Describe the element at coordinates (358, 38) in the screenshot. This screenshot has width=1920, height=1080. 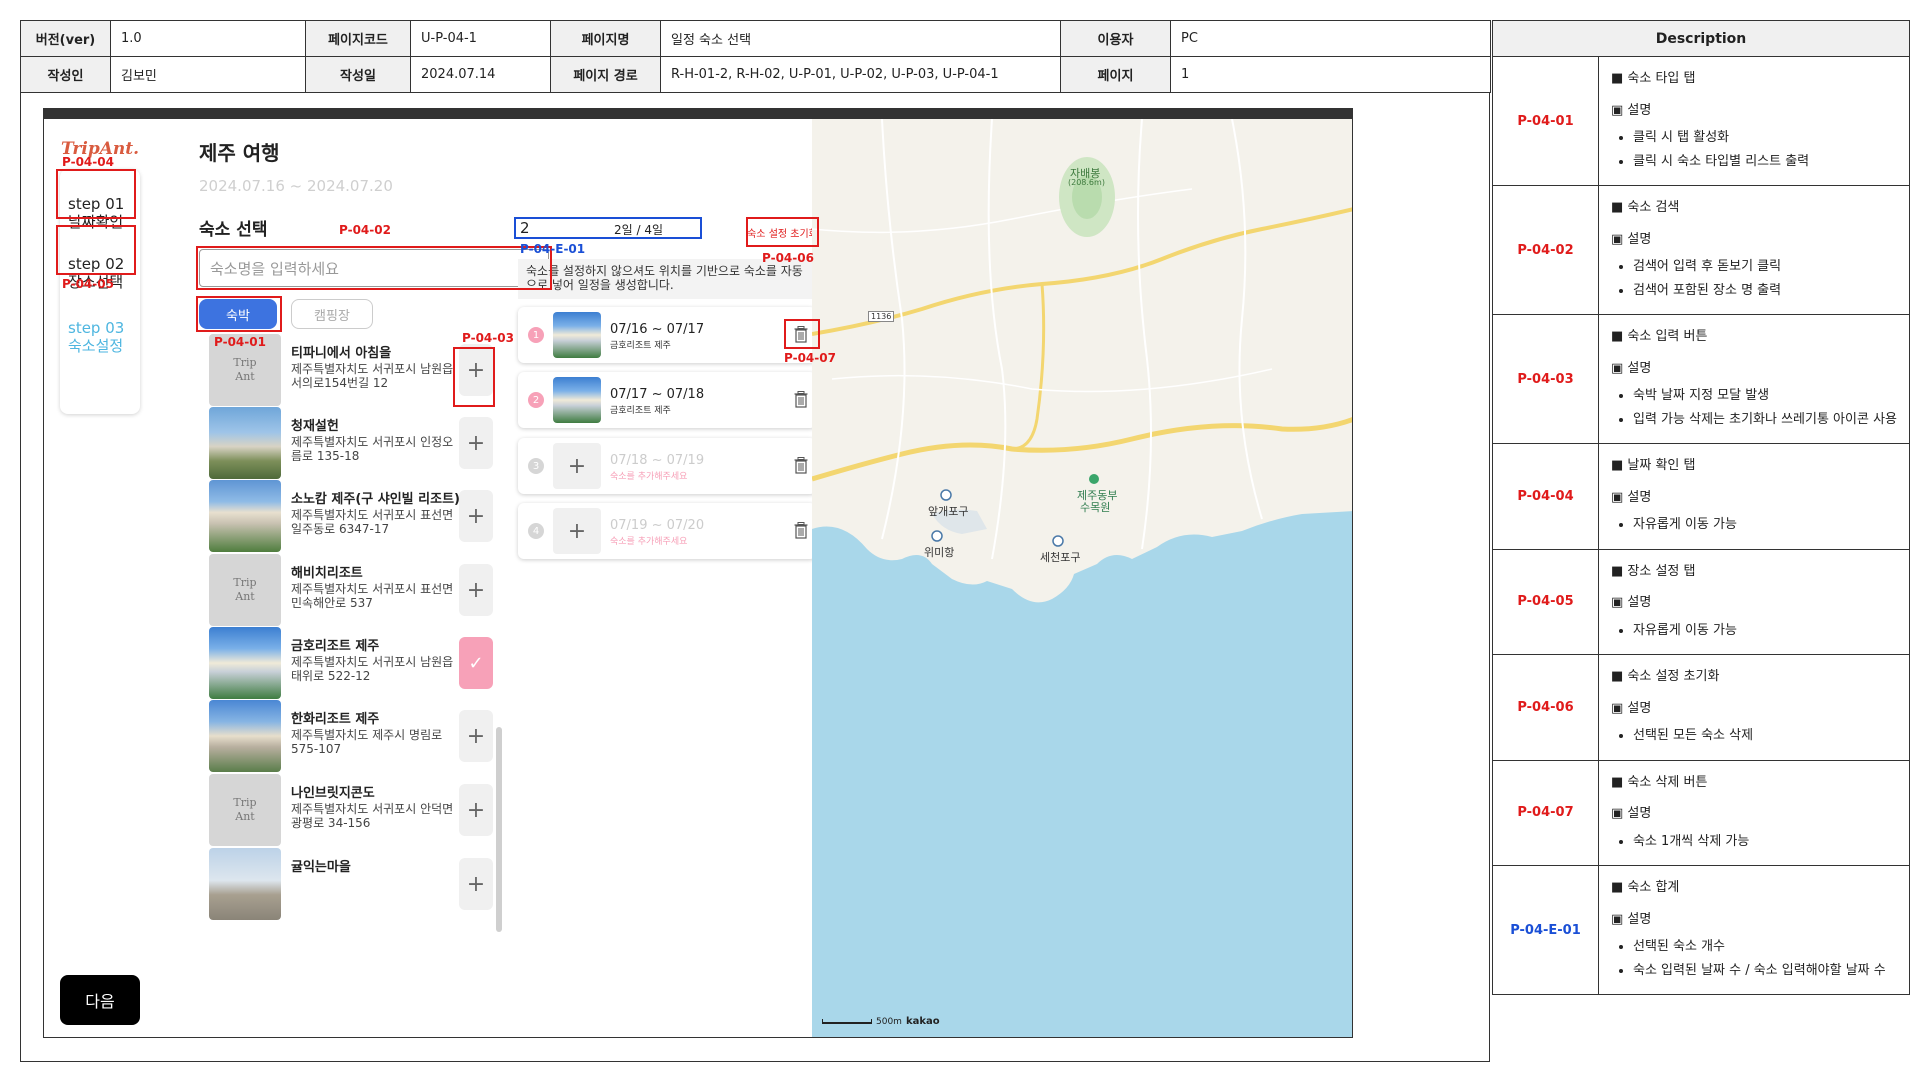
I see `page-code-label: 페이지코드` at that location.